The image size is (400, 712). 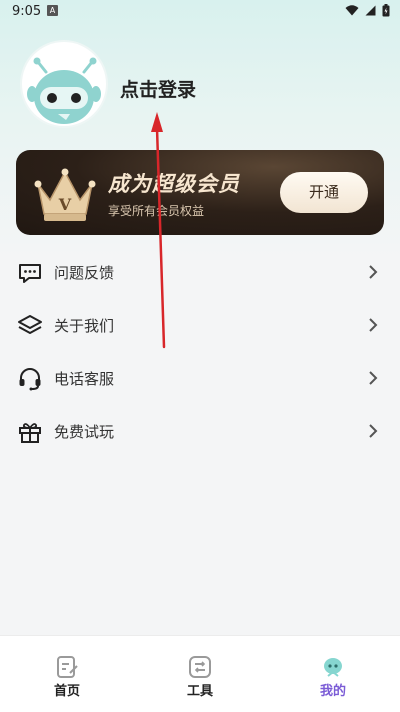 I want to click on nav-label-home: 首页, so click(x=66, y=691).